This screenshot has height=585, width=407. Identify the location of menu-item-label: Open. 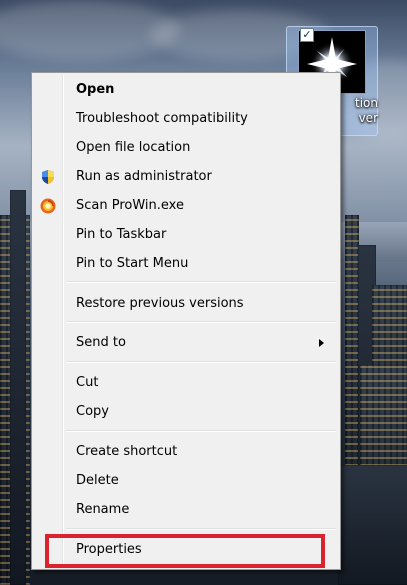
(95, 89).